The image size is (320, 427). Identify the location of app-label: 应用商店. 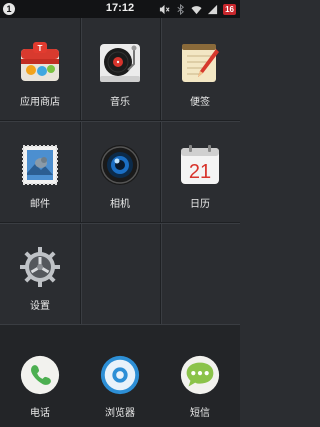
(40, 102).